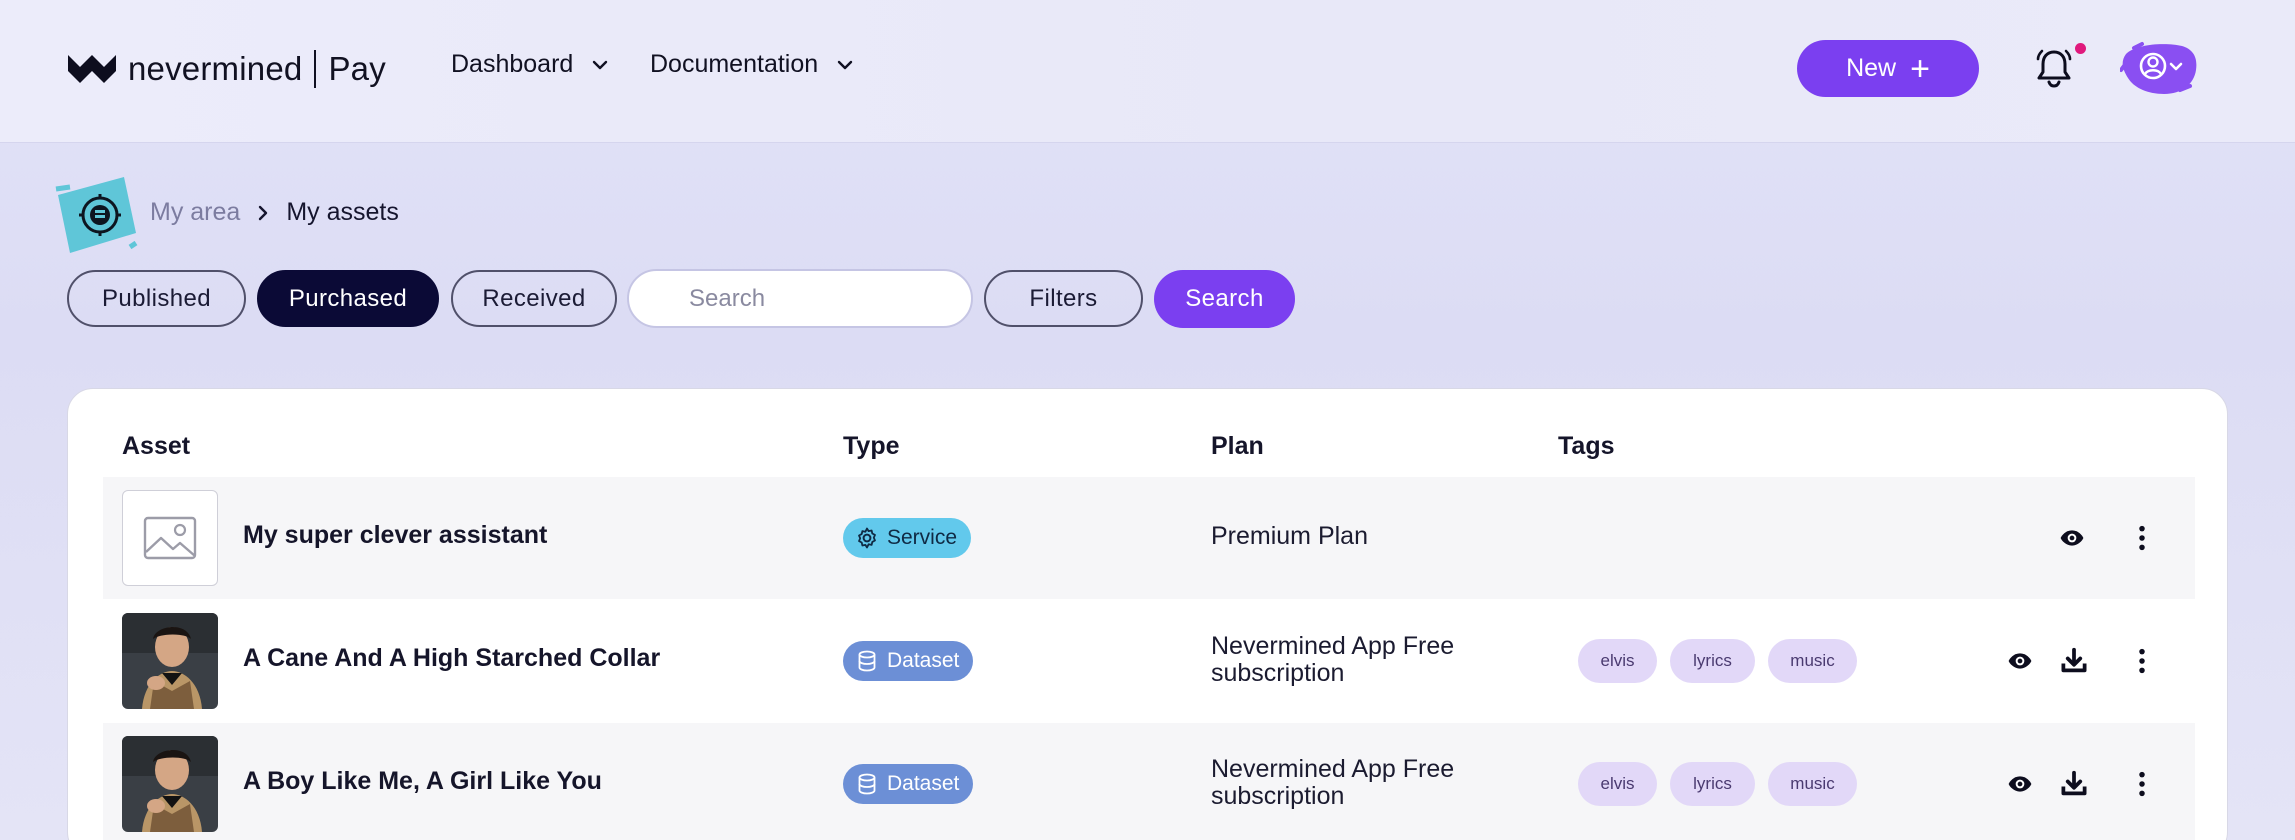 The height and width of the screenshot is (840, 2295). What do you see at coordinates (1920, 68) in the screenshot?
I see `plus-icon: +` at bounding box center [1920, 68].